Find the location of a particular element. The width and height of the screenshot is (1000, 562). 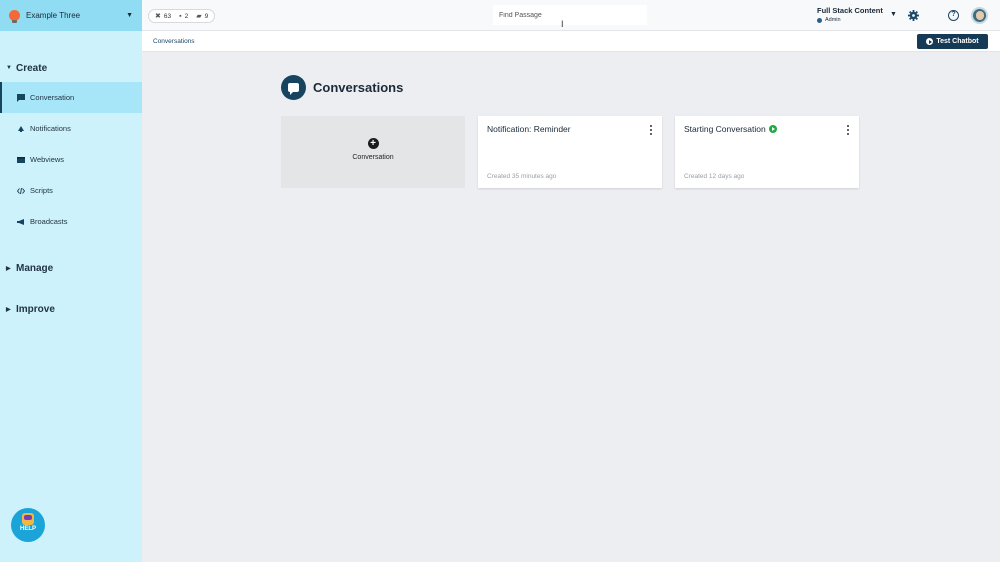

help-label: HELP is located at coordinates (27, 529).